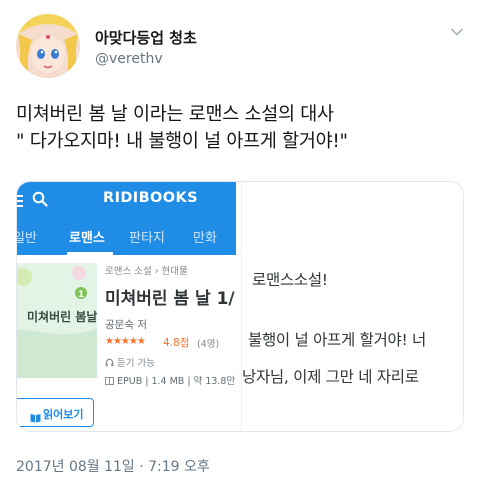 The width and height of the screenshot is (480, 482). What do you see at coordinates (40, 199) in the screenshot?
I see `search-icon` at bounding box center [40, 199].